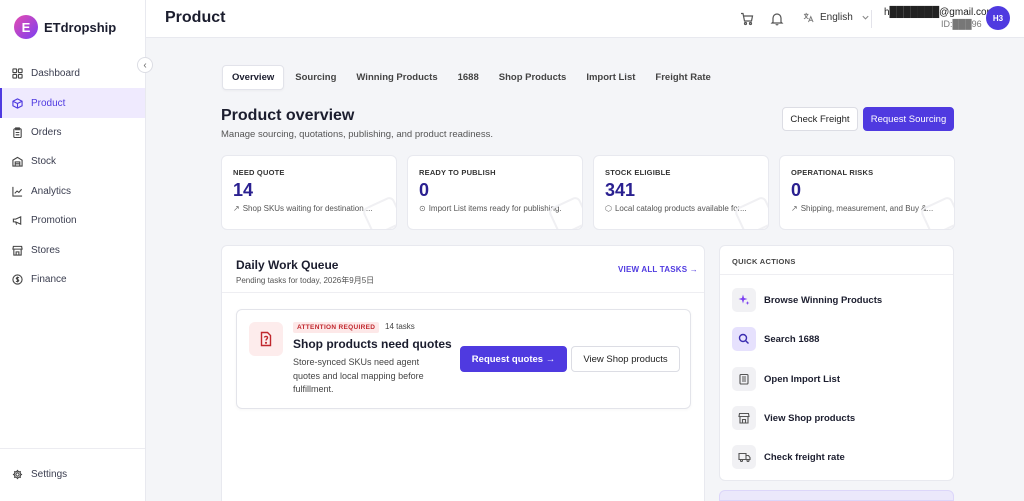 Image resolution: width=1024 pixels, height=501 pixels. Describe the element at coordinates (17, 103) in the screenshot. I see `box-icon` at that location.